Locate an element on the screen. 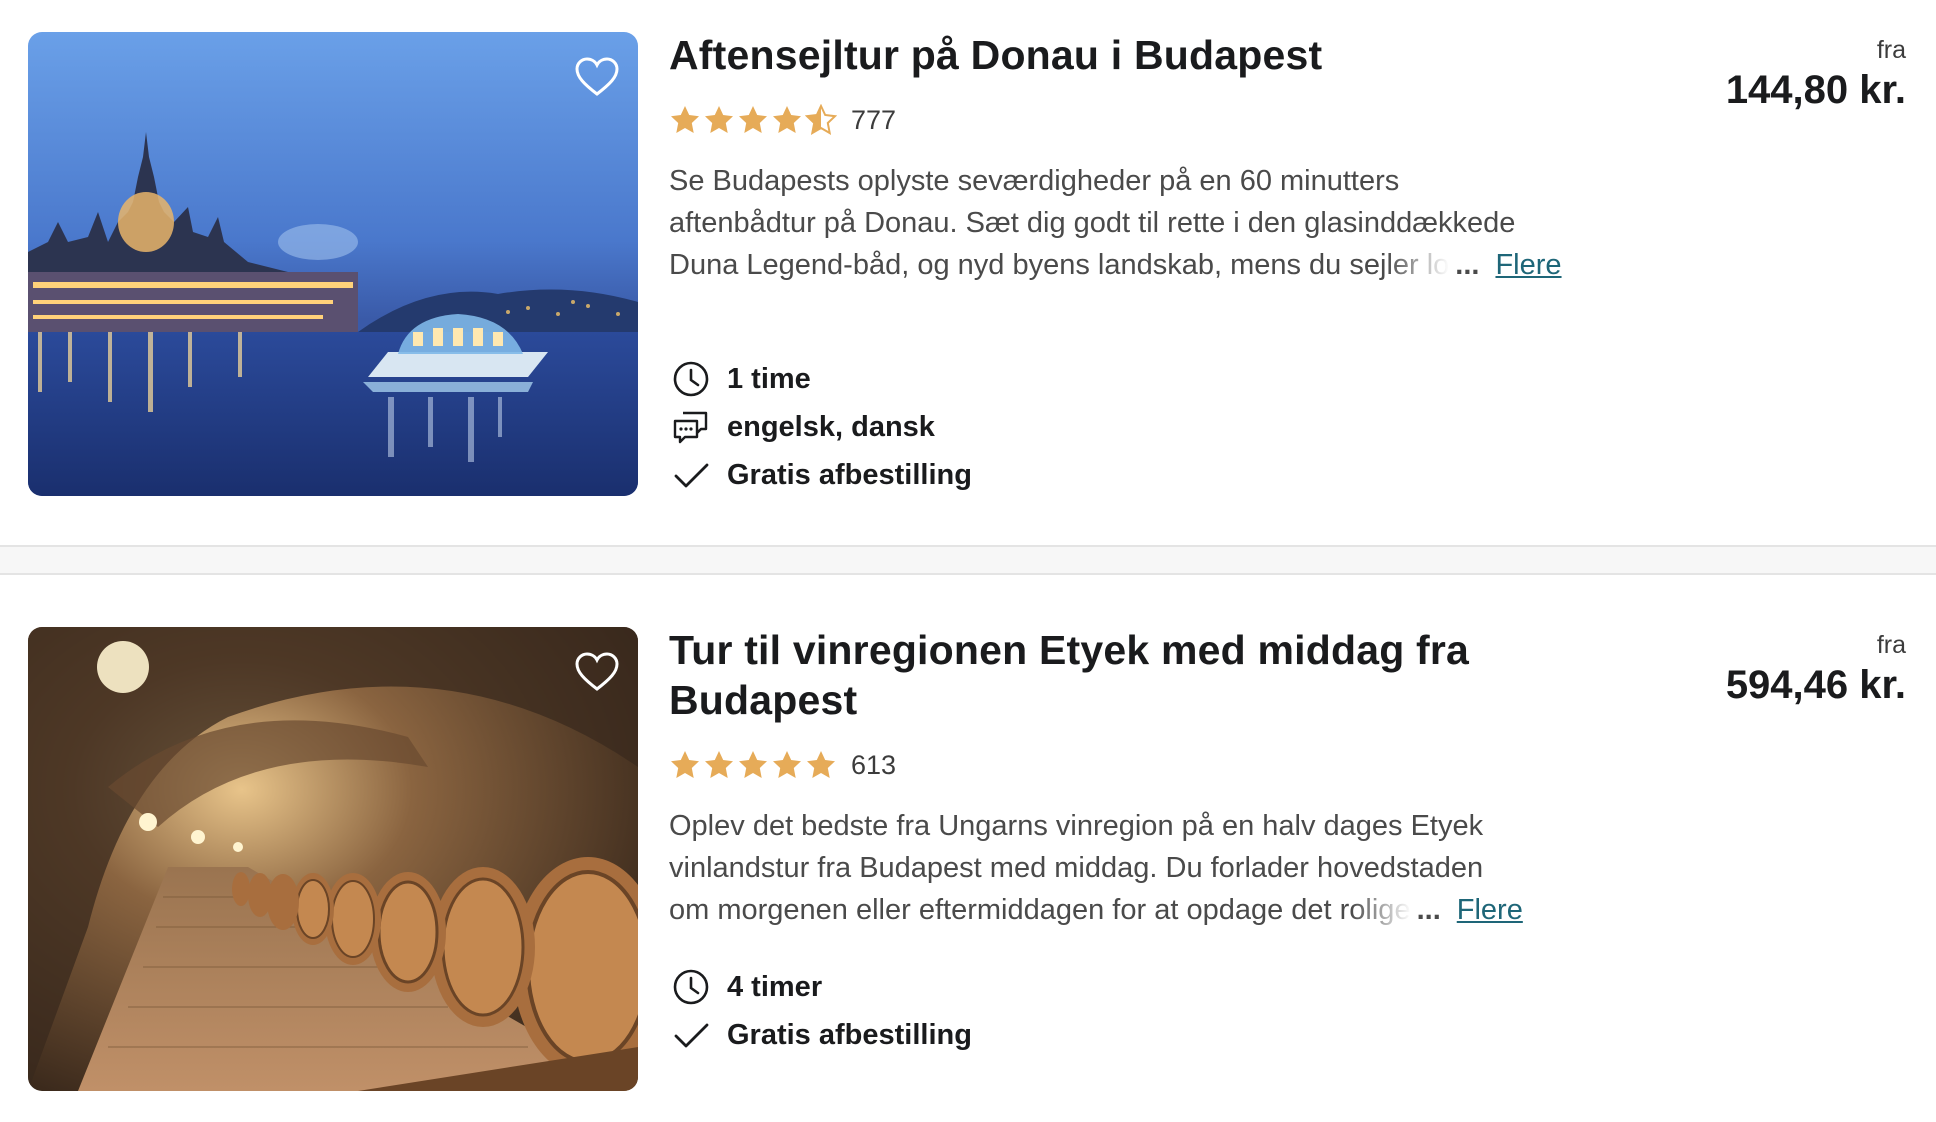 The image size is (1936, 1122). price-box: fra 594,46 kr. is located at coordinates (1816, 670).